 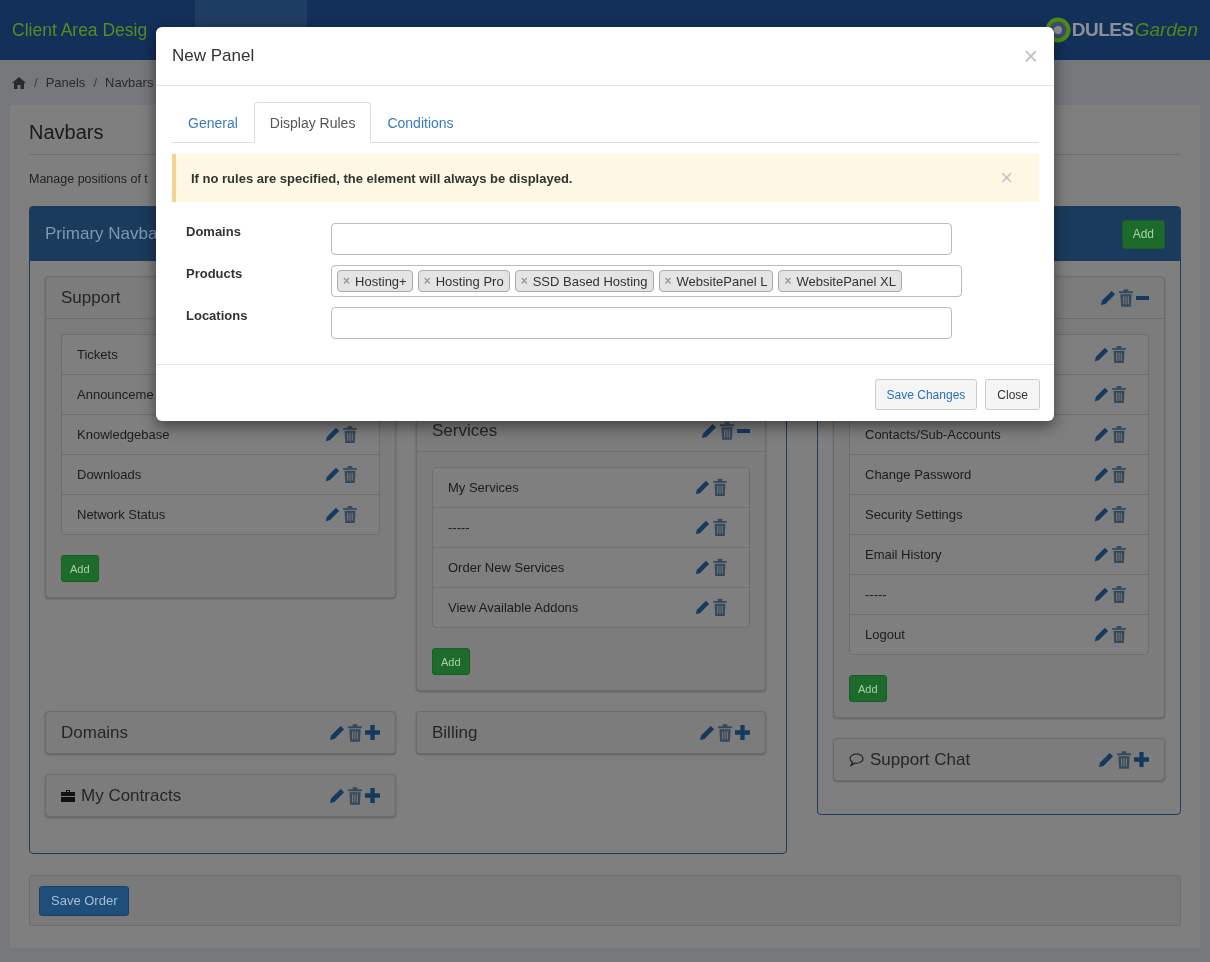 I want to click on alert-text: If no rules are specified, the element will always be displayed., so click(x=382, y=178).